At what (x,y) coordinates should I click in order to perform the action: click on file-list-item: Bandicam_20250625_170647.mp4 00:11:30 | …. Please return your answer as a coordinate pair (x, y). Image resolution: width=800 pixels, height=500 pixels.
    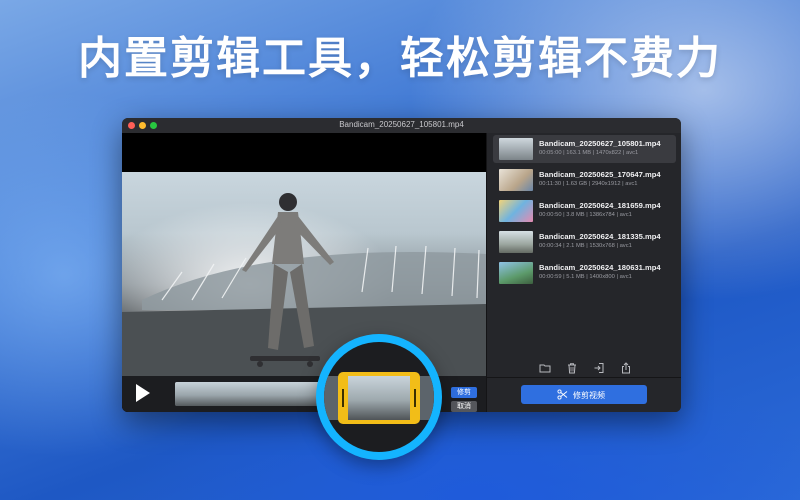
    Looking at the image, I should click on (584, 180).